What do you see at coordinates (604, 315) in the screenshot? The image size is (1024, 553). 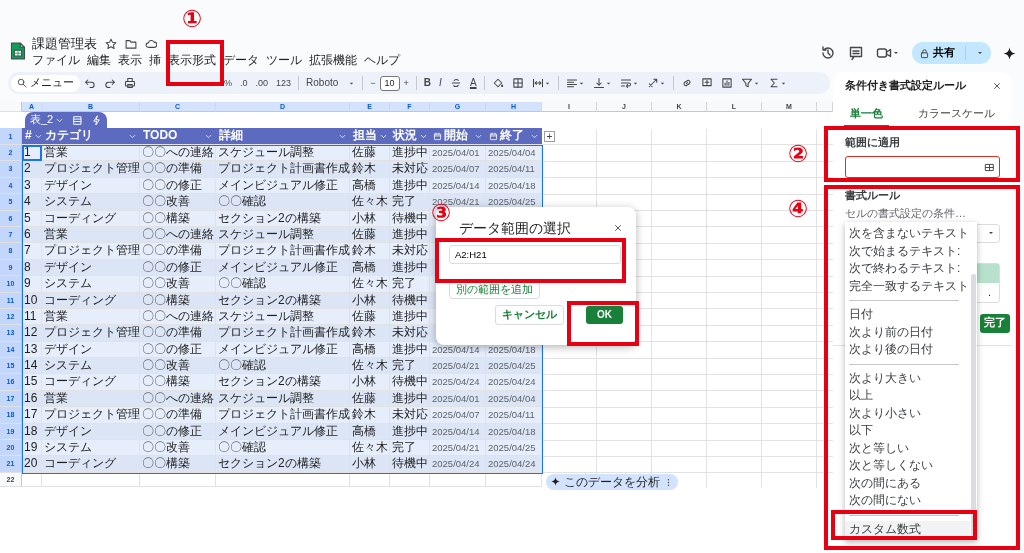 I see `ok-button: OK` at bounding box center [604, 315].